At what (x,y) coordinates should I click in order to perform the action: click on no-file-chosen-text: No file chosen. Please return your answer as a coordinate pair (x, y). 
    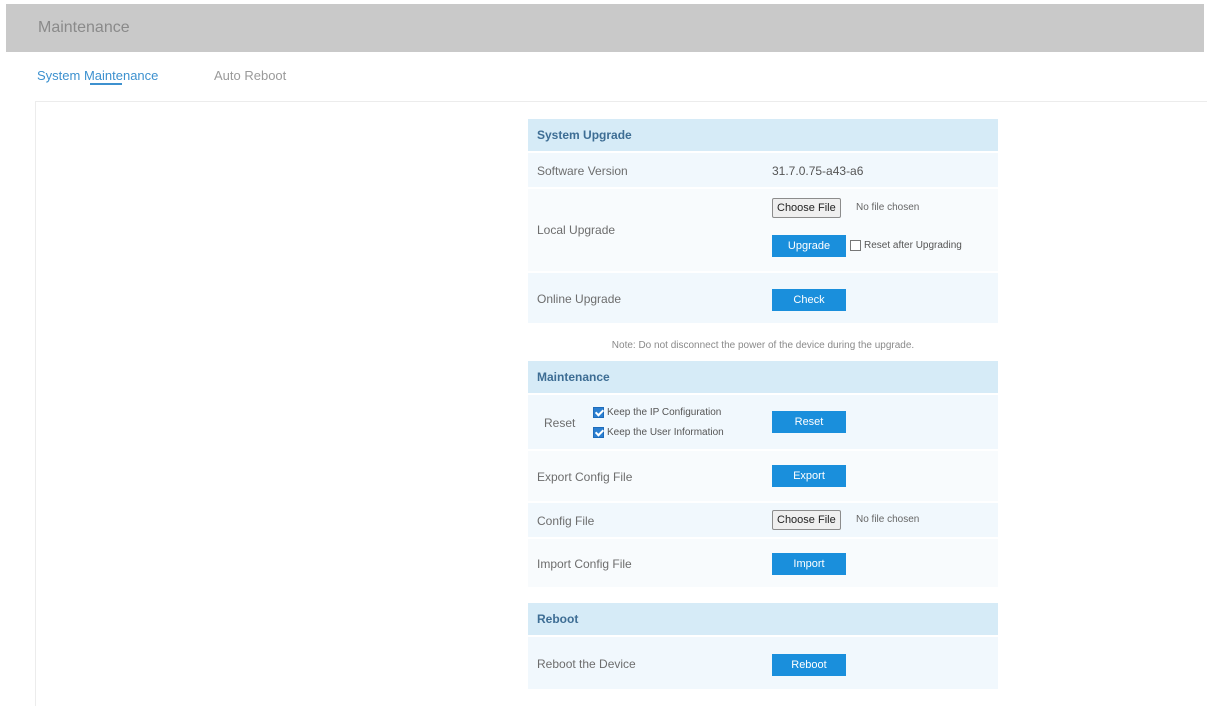
    Looking at the image, I should click on (888, 207).